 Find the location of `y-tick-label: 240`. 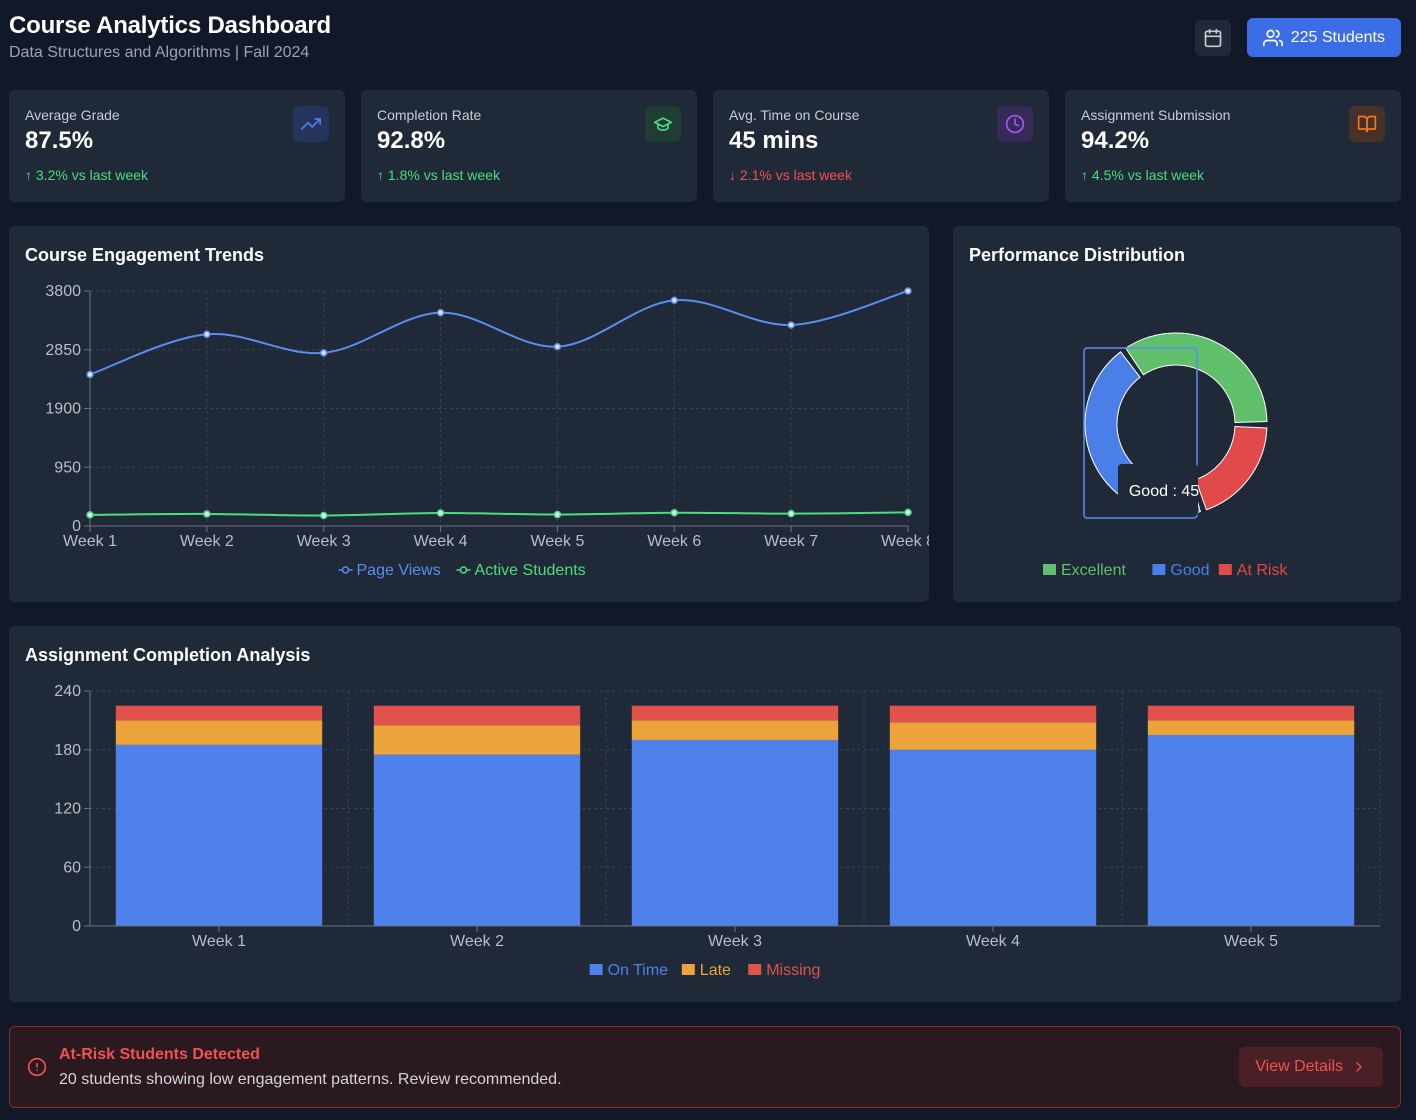

y-tick-label: 240 is located at coordinates (67, 691).